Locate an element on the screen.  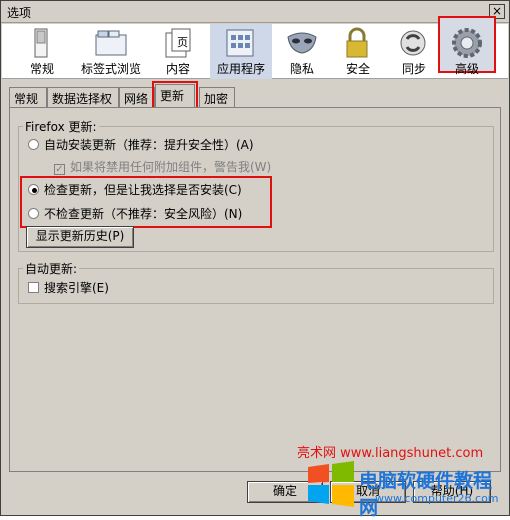
option-label: 检查更新，但是让我选择是否安装(C) is located at coordinates (143, 190).